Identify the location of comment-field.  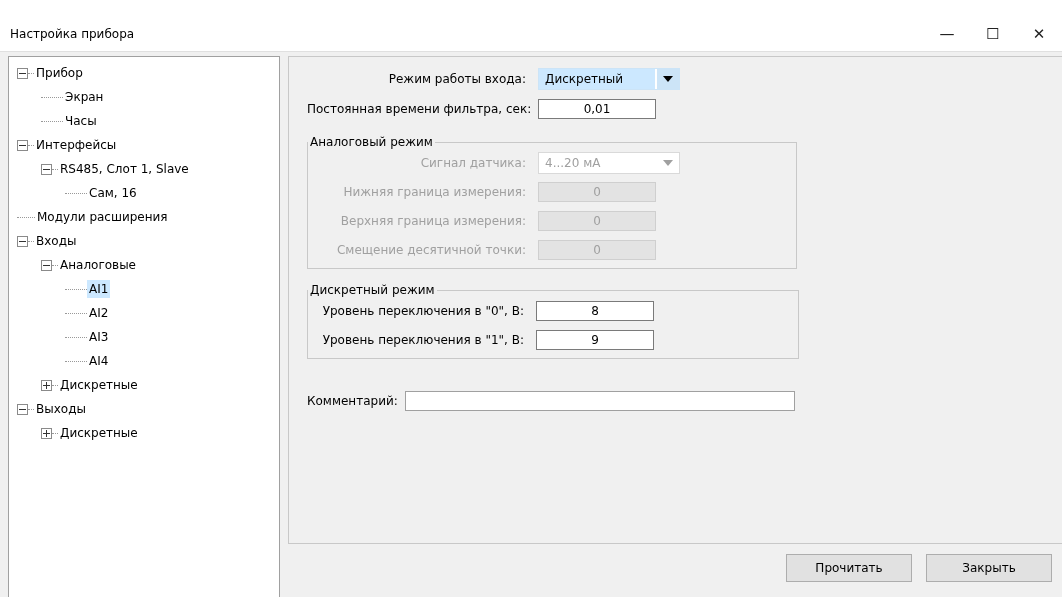
(600, 401).